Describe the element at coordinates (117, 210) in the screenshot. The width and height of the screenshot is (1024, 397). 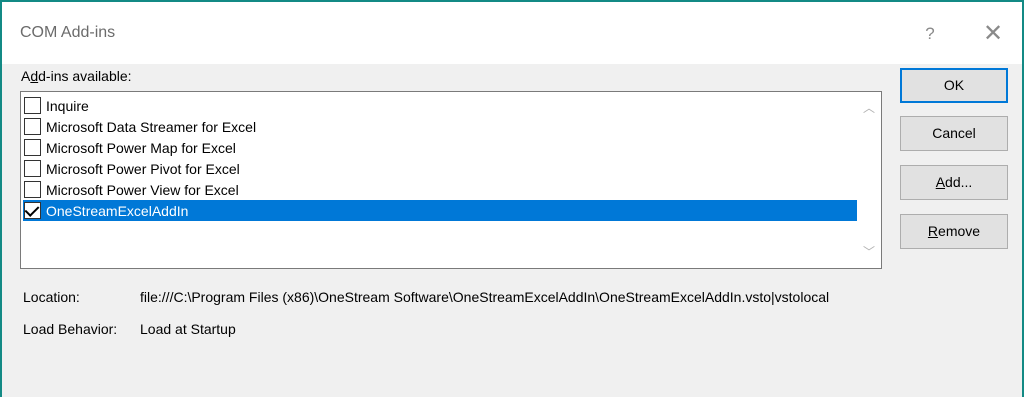
I see `addin-name: OneStreamExcelAddIn` at that location.